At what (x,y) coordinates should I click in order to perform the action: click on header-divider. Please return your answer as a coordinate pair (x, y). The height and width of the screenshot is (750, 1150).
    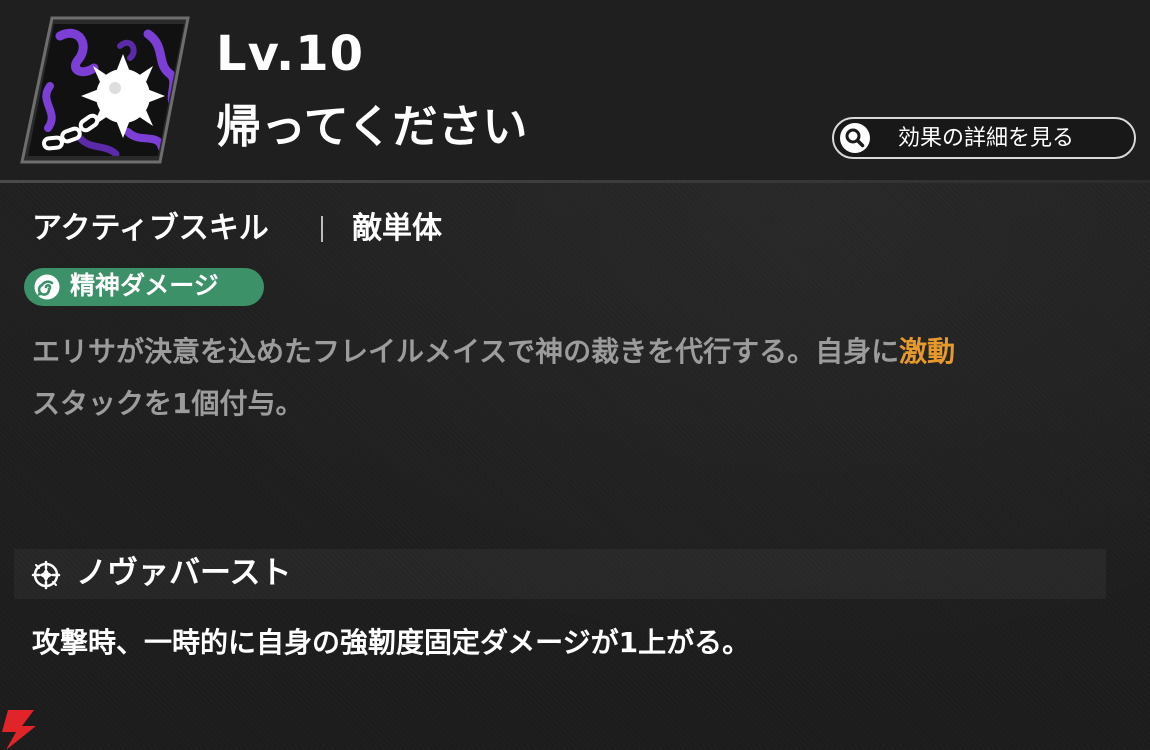
    Looking at the image, I should click on (575, 181).